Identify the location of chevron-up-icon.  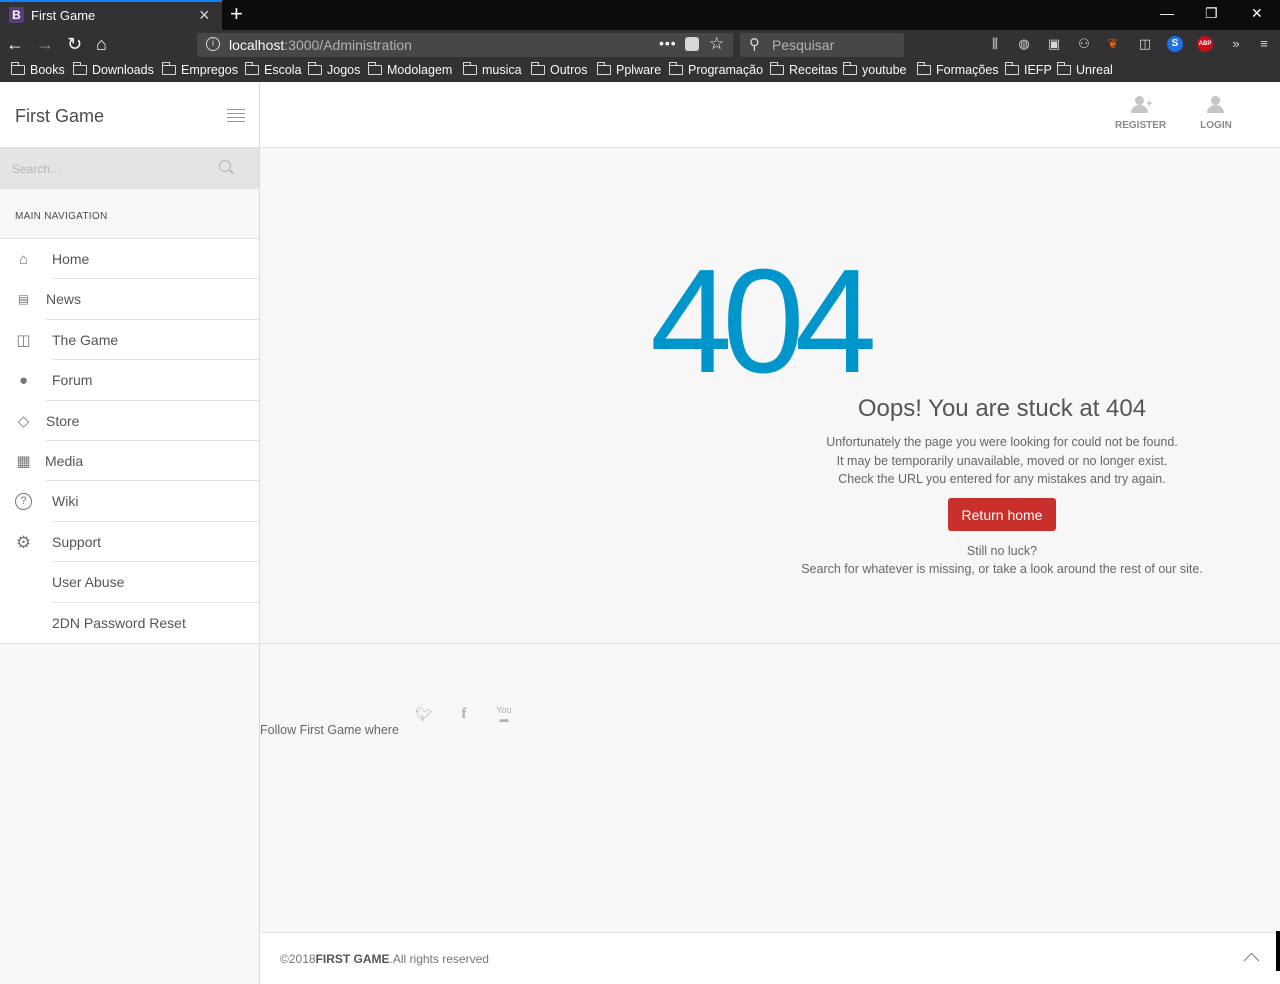
(1251, 957).